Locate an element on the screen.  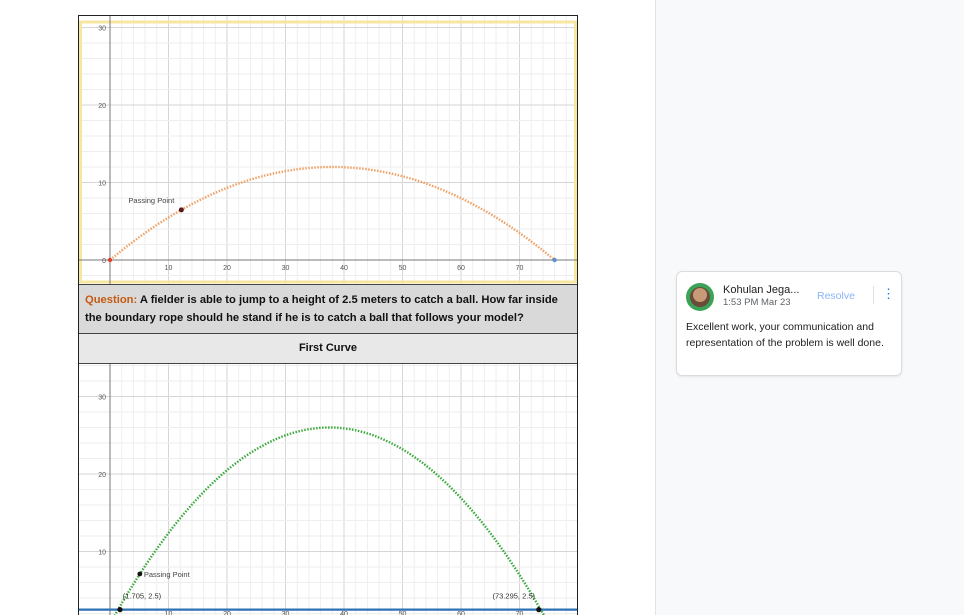
question-label: Question: is located at coordinates (111, 300).